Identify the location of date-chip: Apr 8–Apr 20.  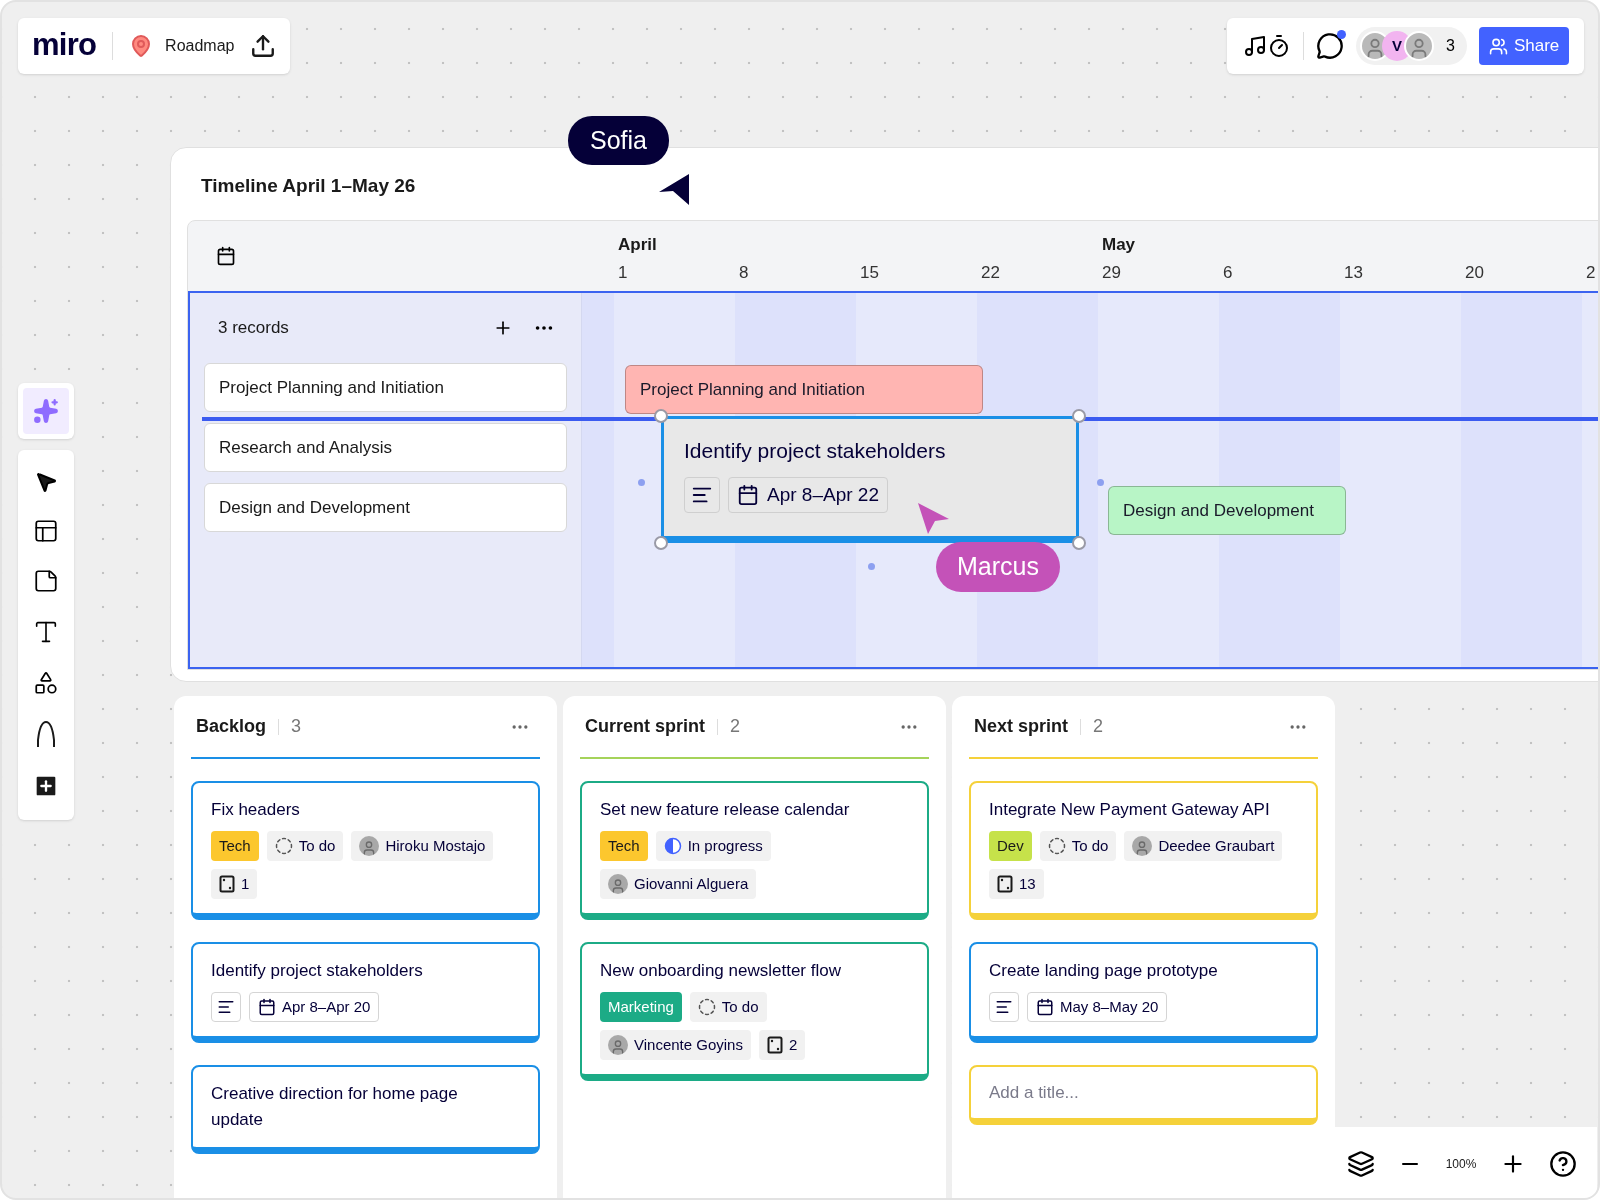
(314, 1007).